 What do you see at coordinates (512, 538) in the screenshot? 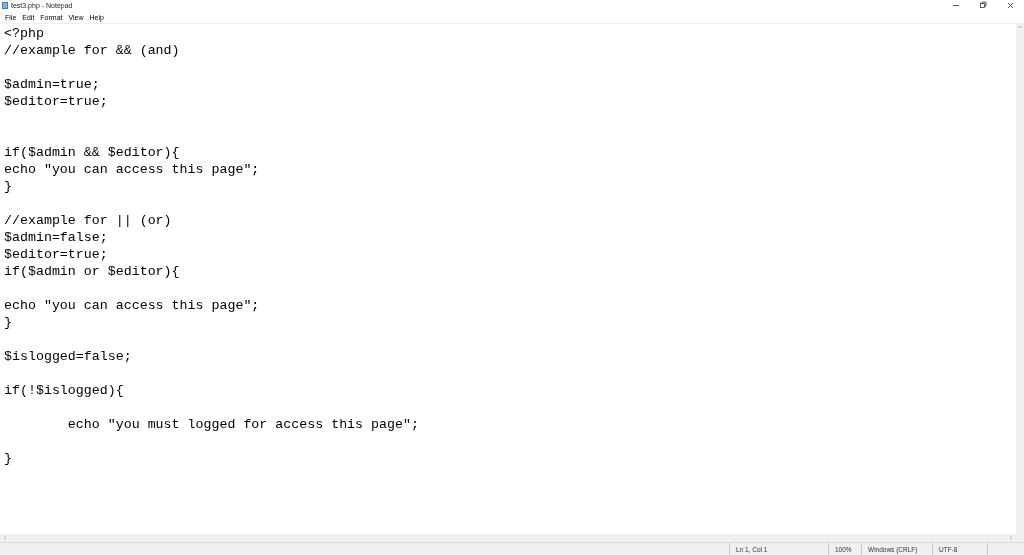
I see `horizontal-scrollbar` at bounding box center [512, 538].